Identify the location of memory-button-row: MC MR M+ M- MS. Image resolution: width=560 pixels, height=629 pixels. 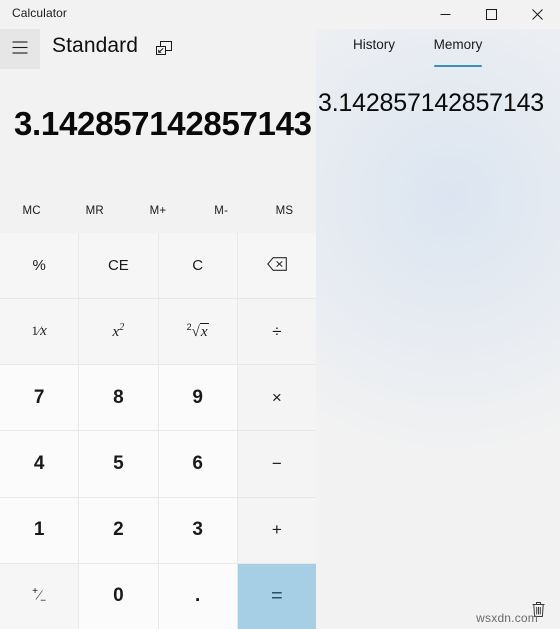
(158, 211).